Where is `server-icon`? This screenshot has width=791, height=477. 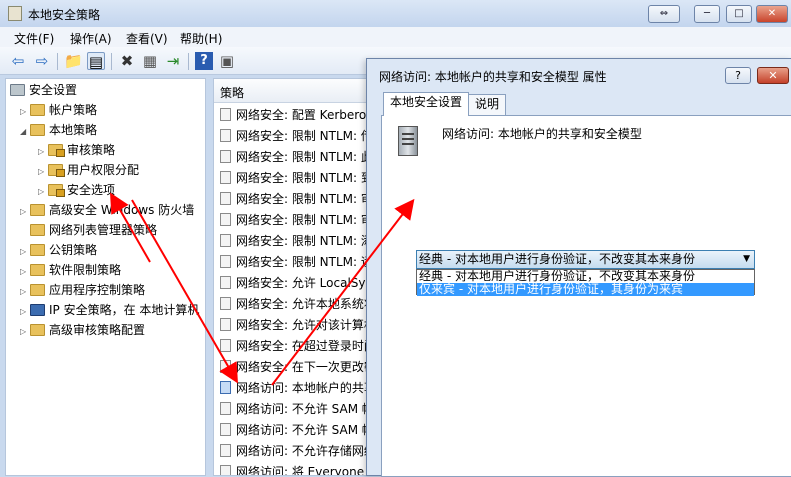
server-icon is located at coordinates (408, 141).